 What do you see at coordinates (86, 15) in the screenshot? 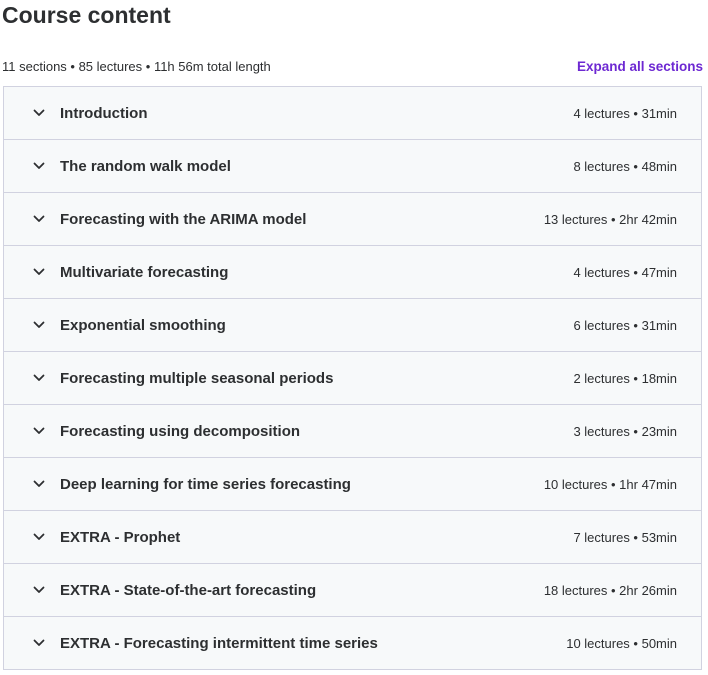
I see `page-title: Course content` at bounding box center [86, 15].